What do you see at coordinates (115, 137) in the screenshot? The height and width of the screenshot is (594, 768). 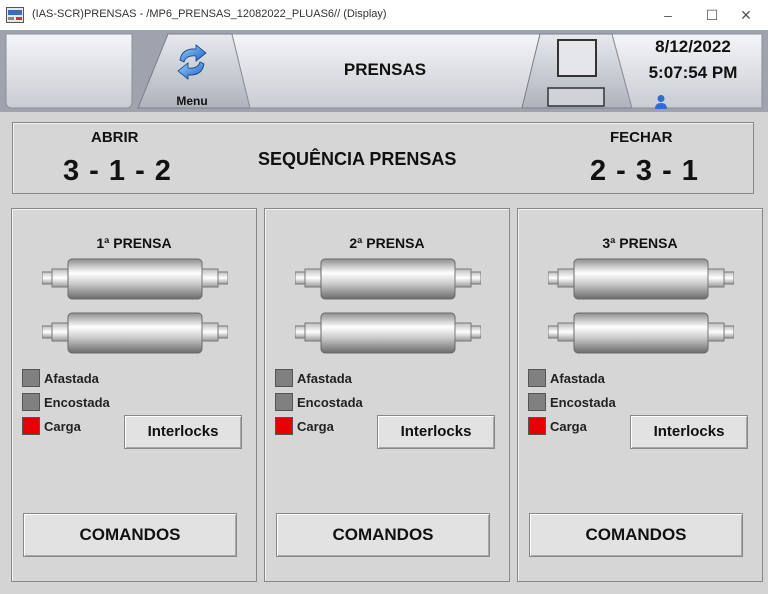 I see `open-sequence-label: ABRIR` at bounding box center [115, 137].